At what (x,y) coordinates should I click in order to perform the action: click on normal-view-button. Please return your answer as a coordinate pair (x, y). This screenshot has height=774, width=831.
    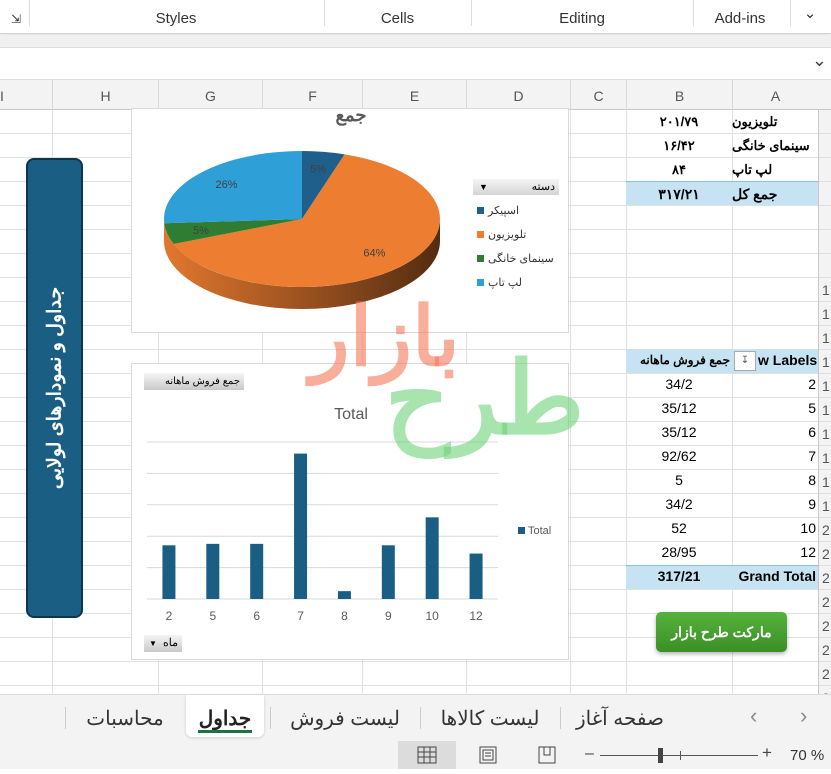
    Looking at the image, I should click on (427, 755).